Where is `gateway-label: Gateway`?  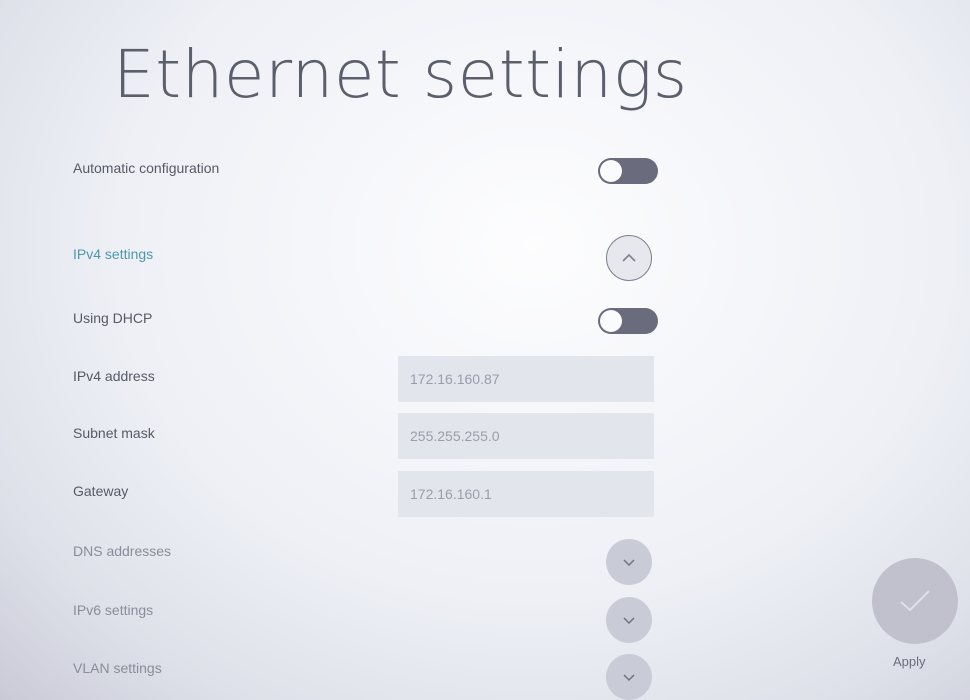 gateway-label: Gateway is located at coordinates (101, 491).